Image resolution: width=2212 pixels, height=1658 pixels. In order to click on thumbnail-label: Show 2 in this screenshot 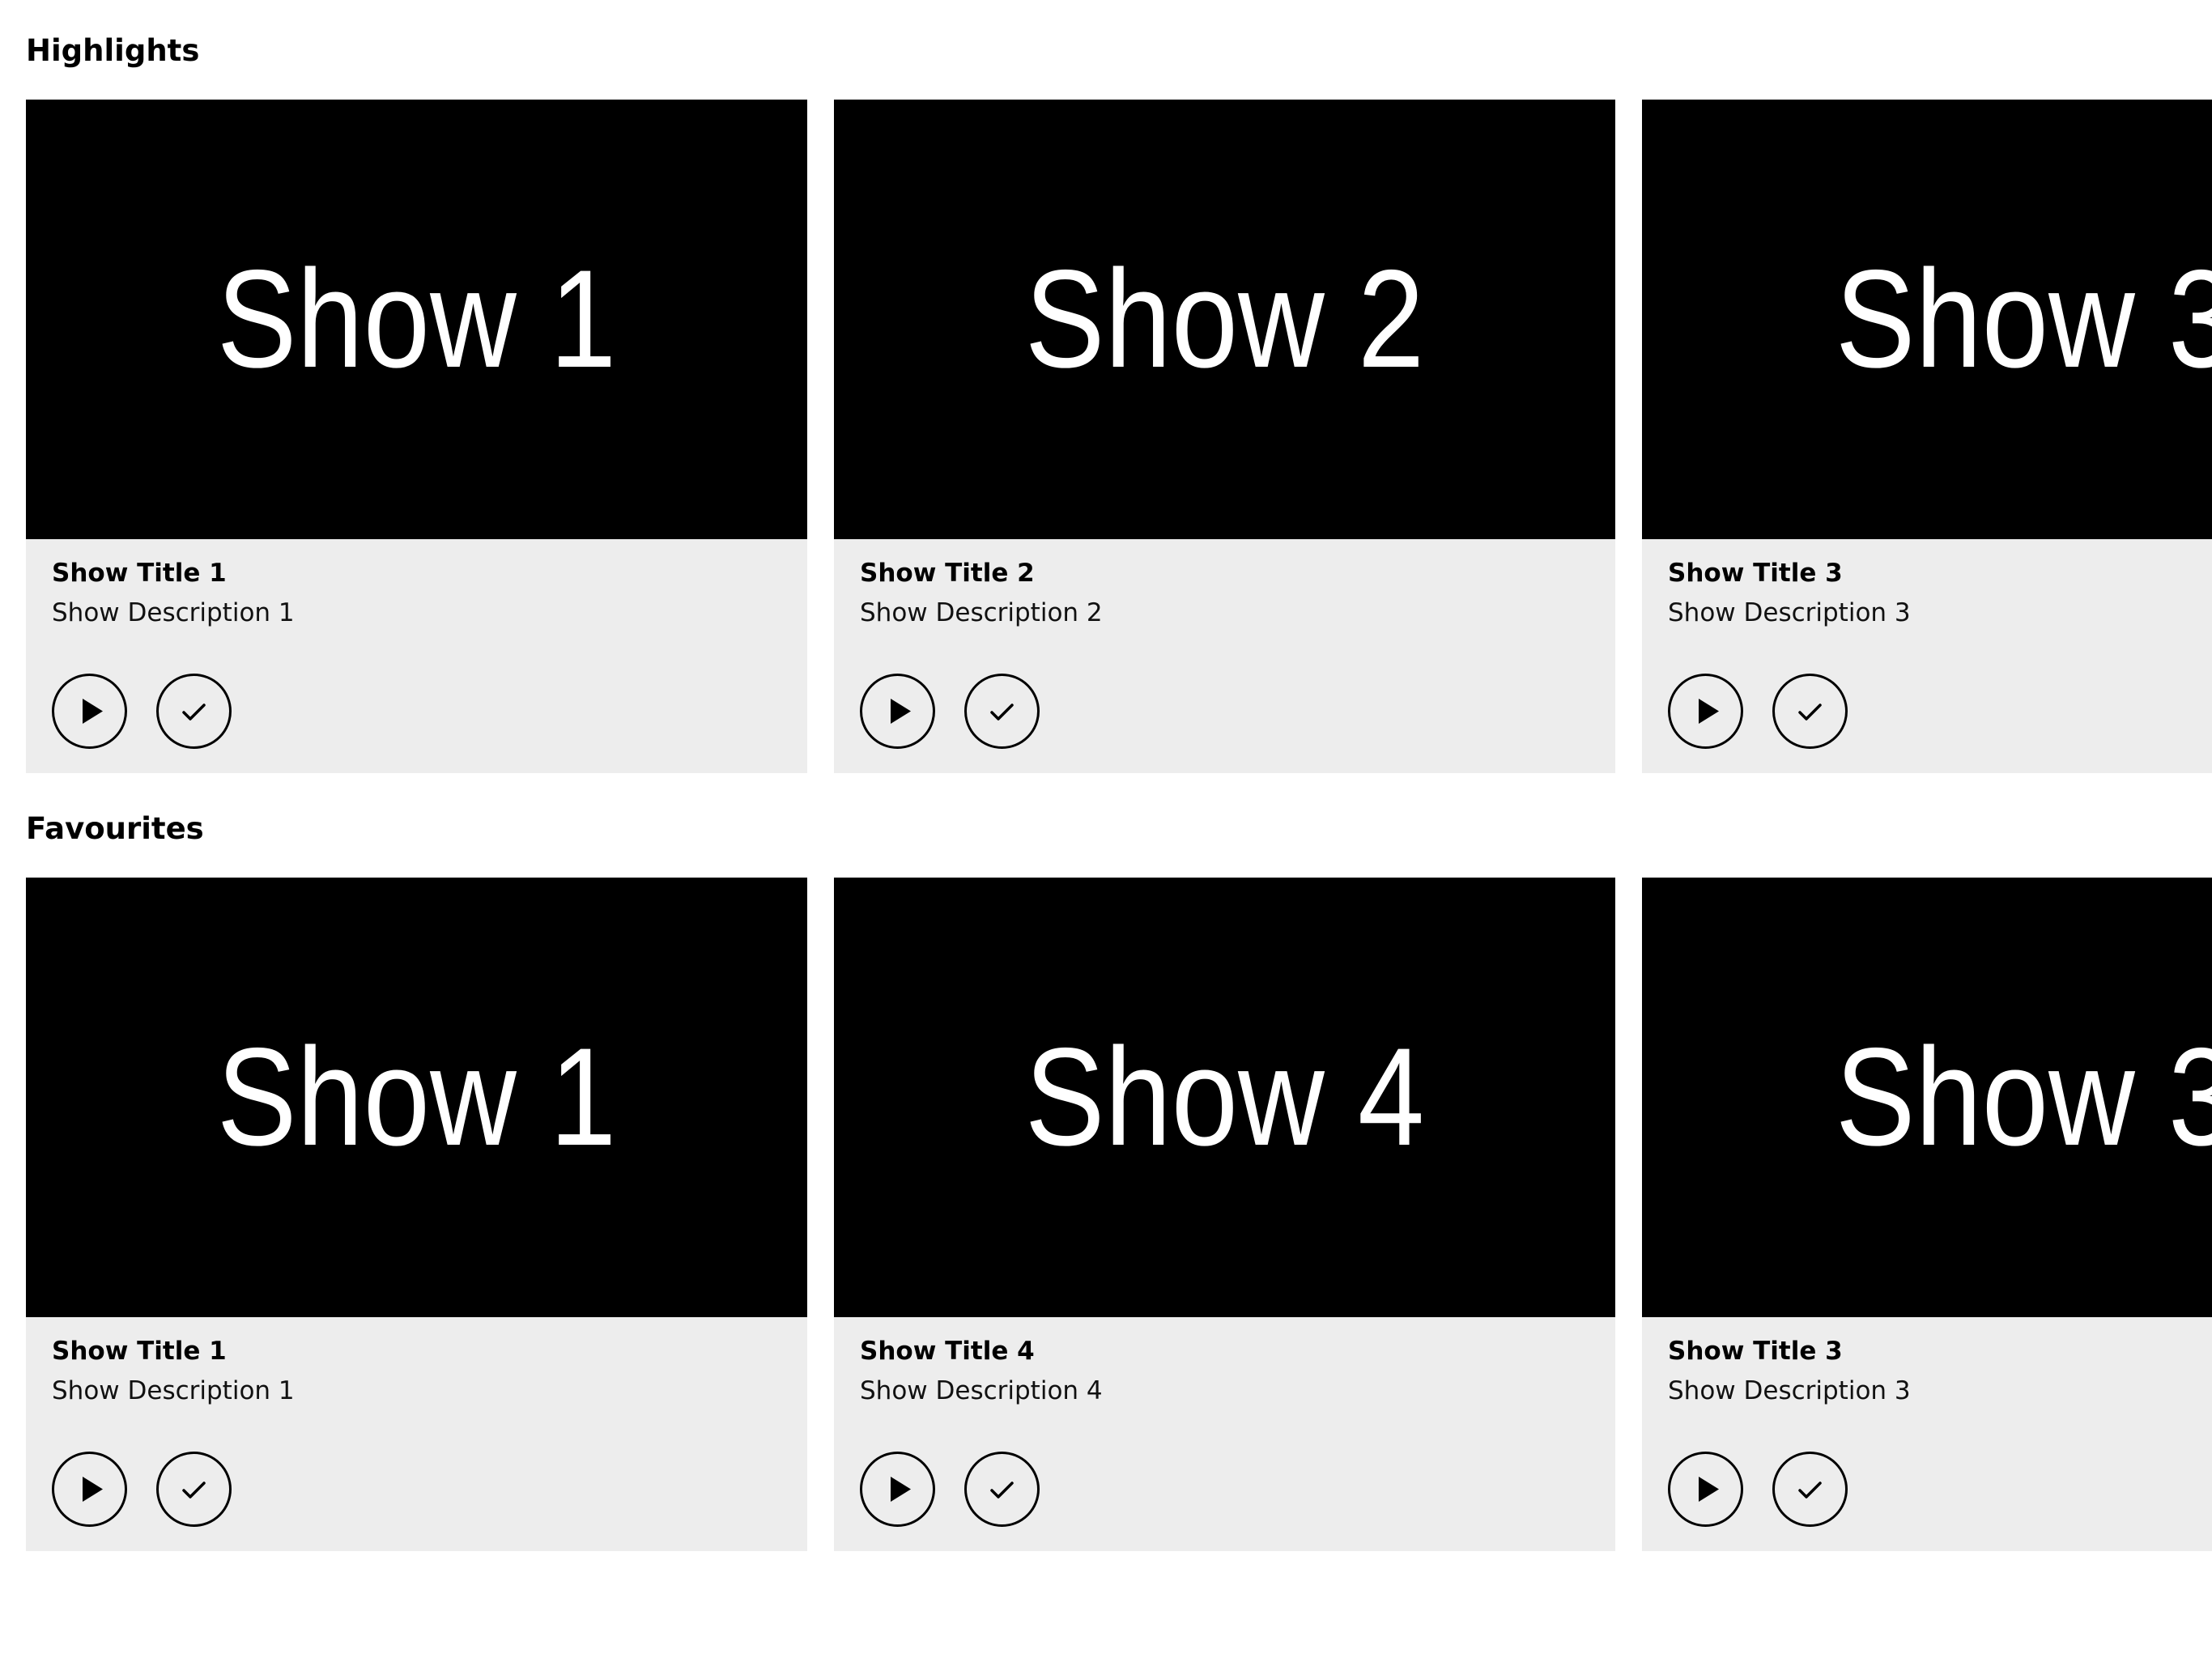, I will do `click(1224, 319)`.